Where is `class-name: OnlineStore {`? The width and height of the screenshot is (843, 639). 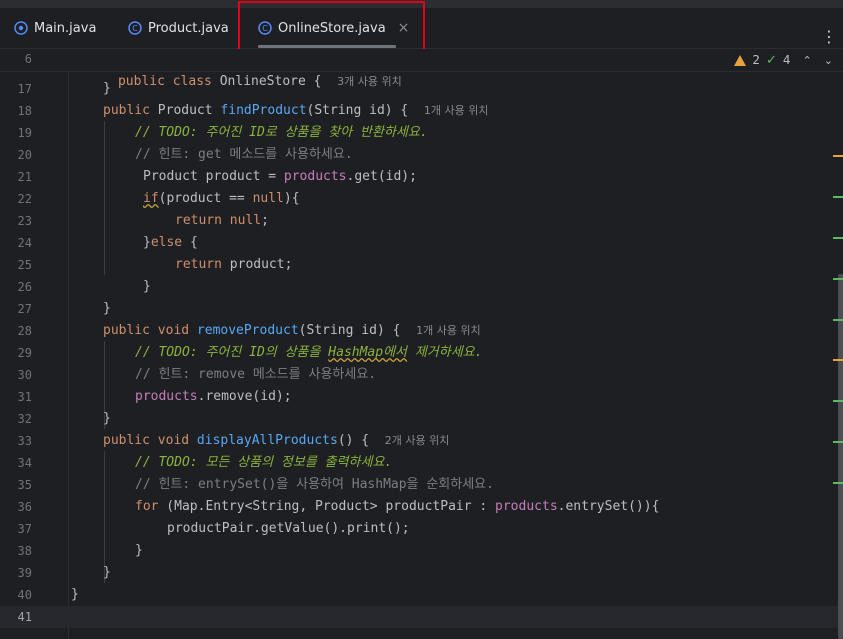
class-name: OnlineStore { is located at coordinates (266, 81).